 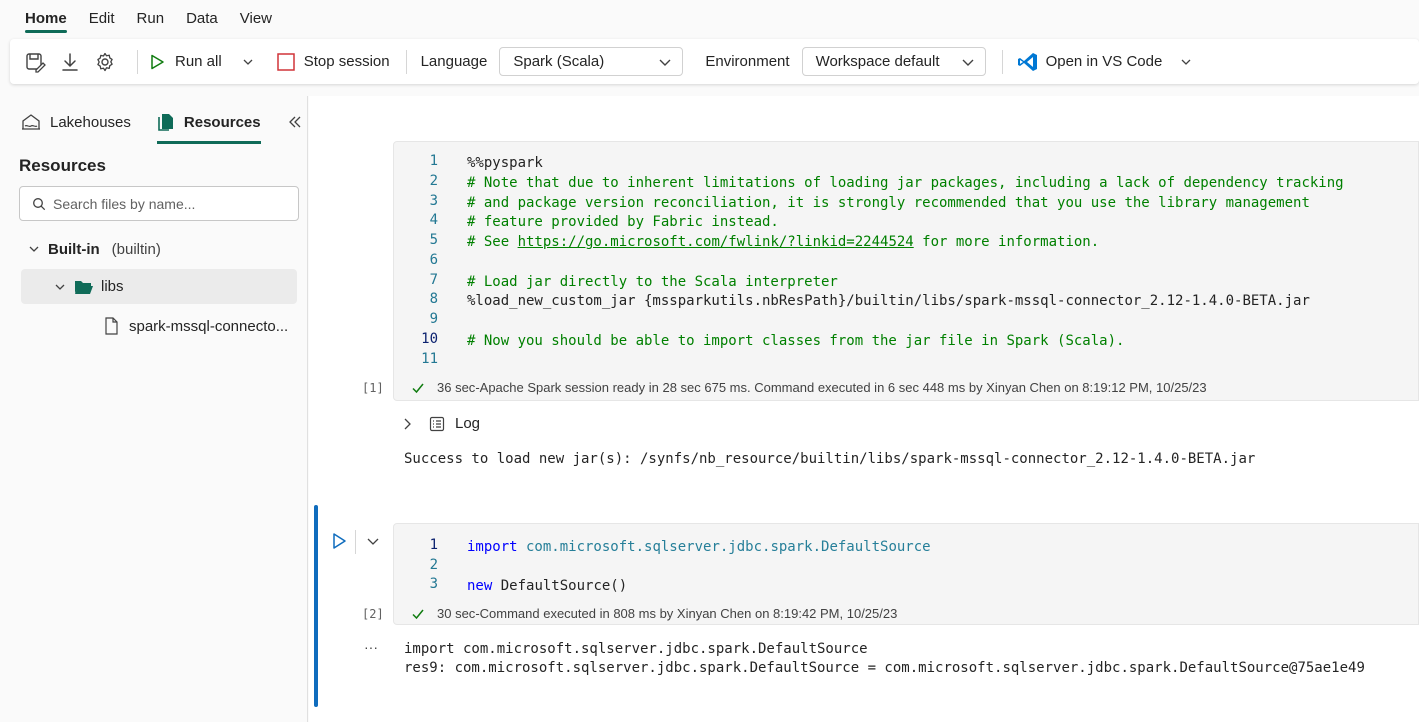 I want to click on search-box, so click(x=159, y=203).